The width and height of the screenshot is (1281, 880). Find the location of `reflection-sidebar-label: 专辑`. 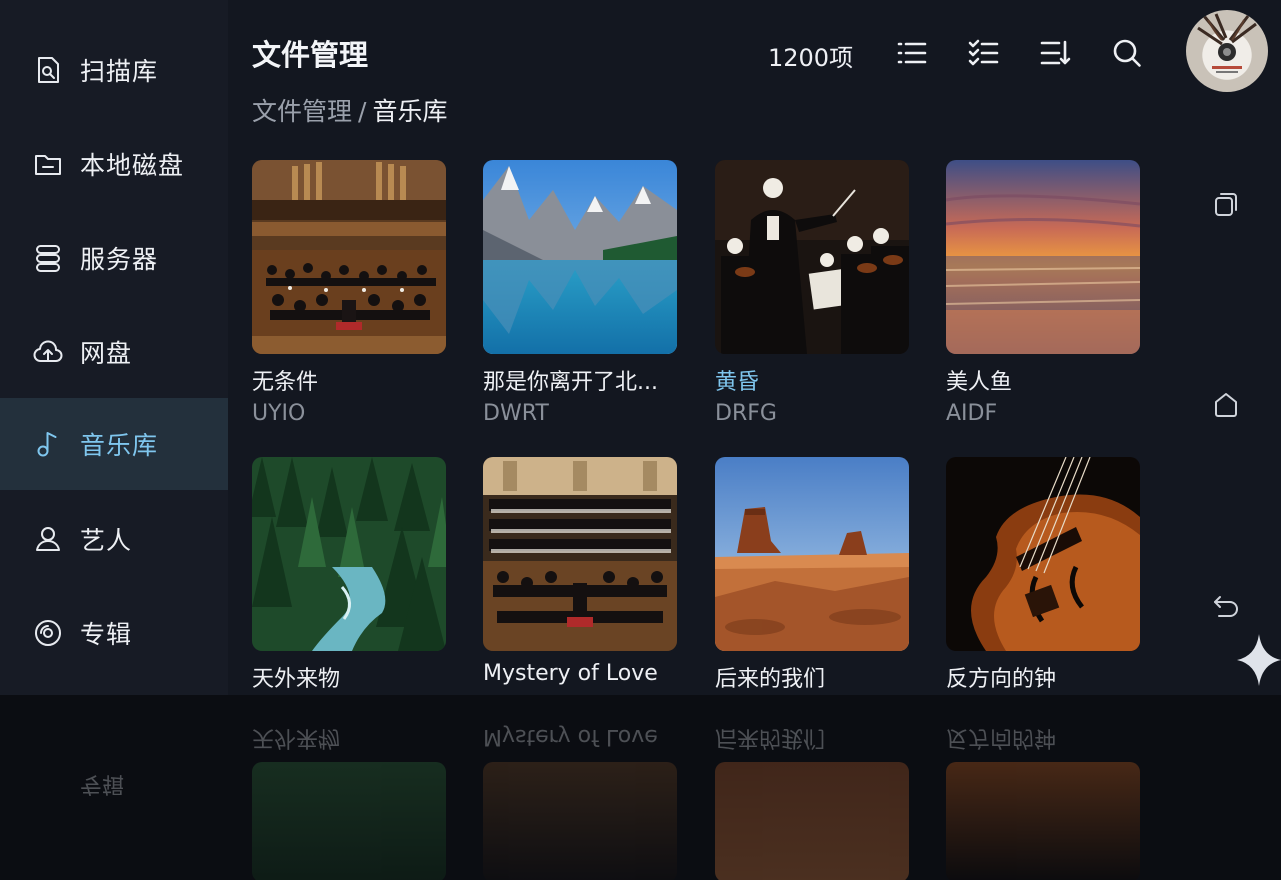

reflection-sidebar-label: 专辑 is located at coordinates (102, 783).